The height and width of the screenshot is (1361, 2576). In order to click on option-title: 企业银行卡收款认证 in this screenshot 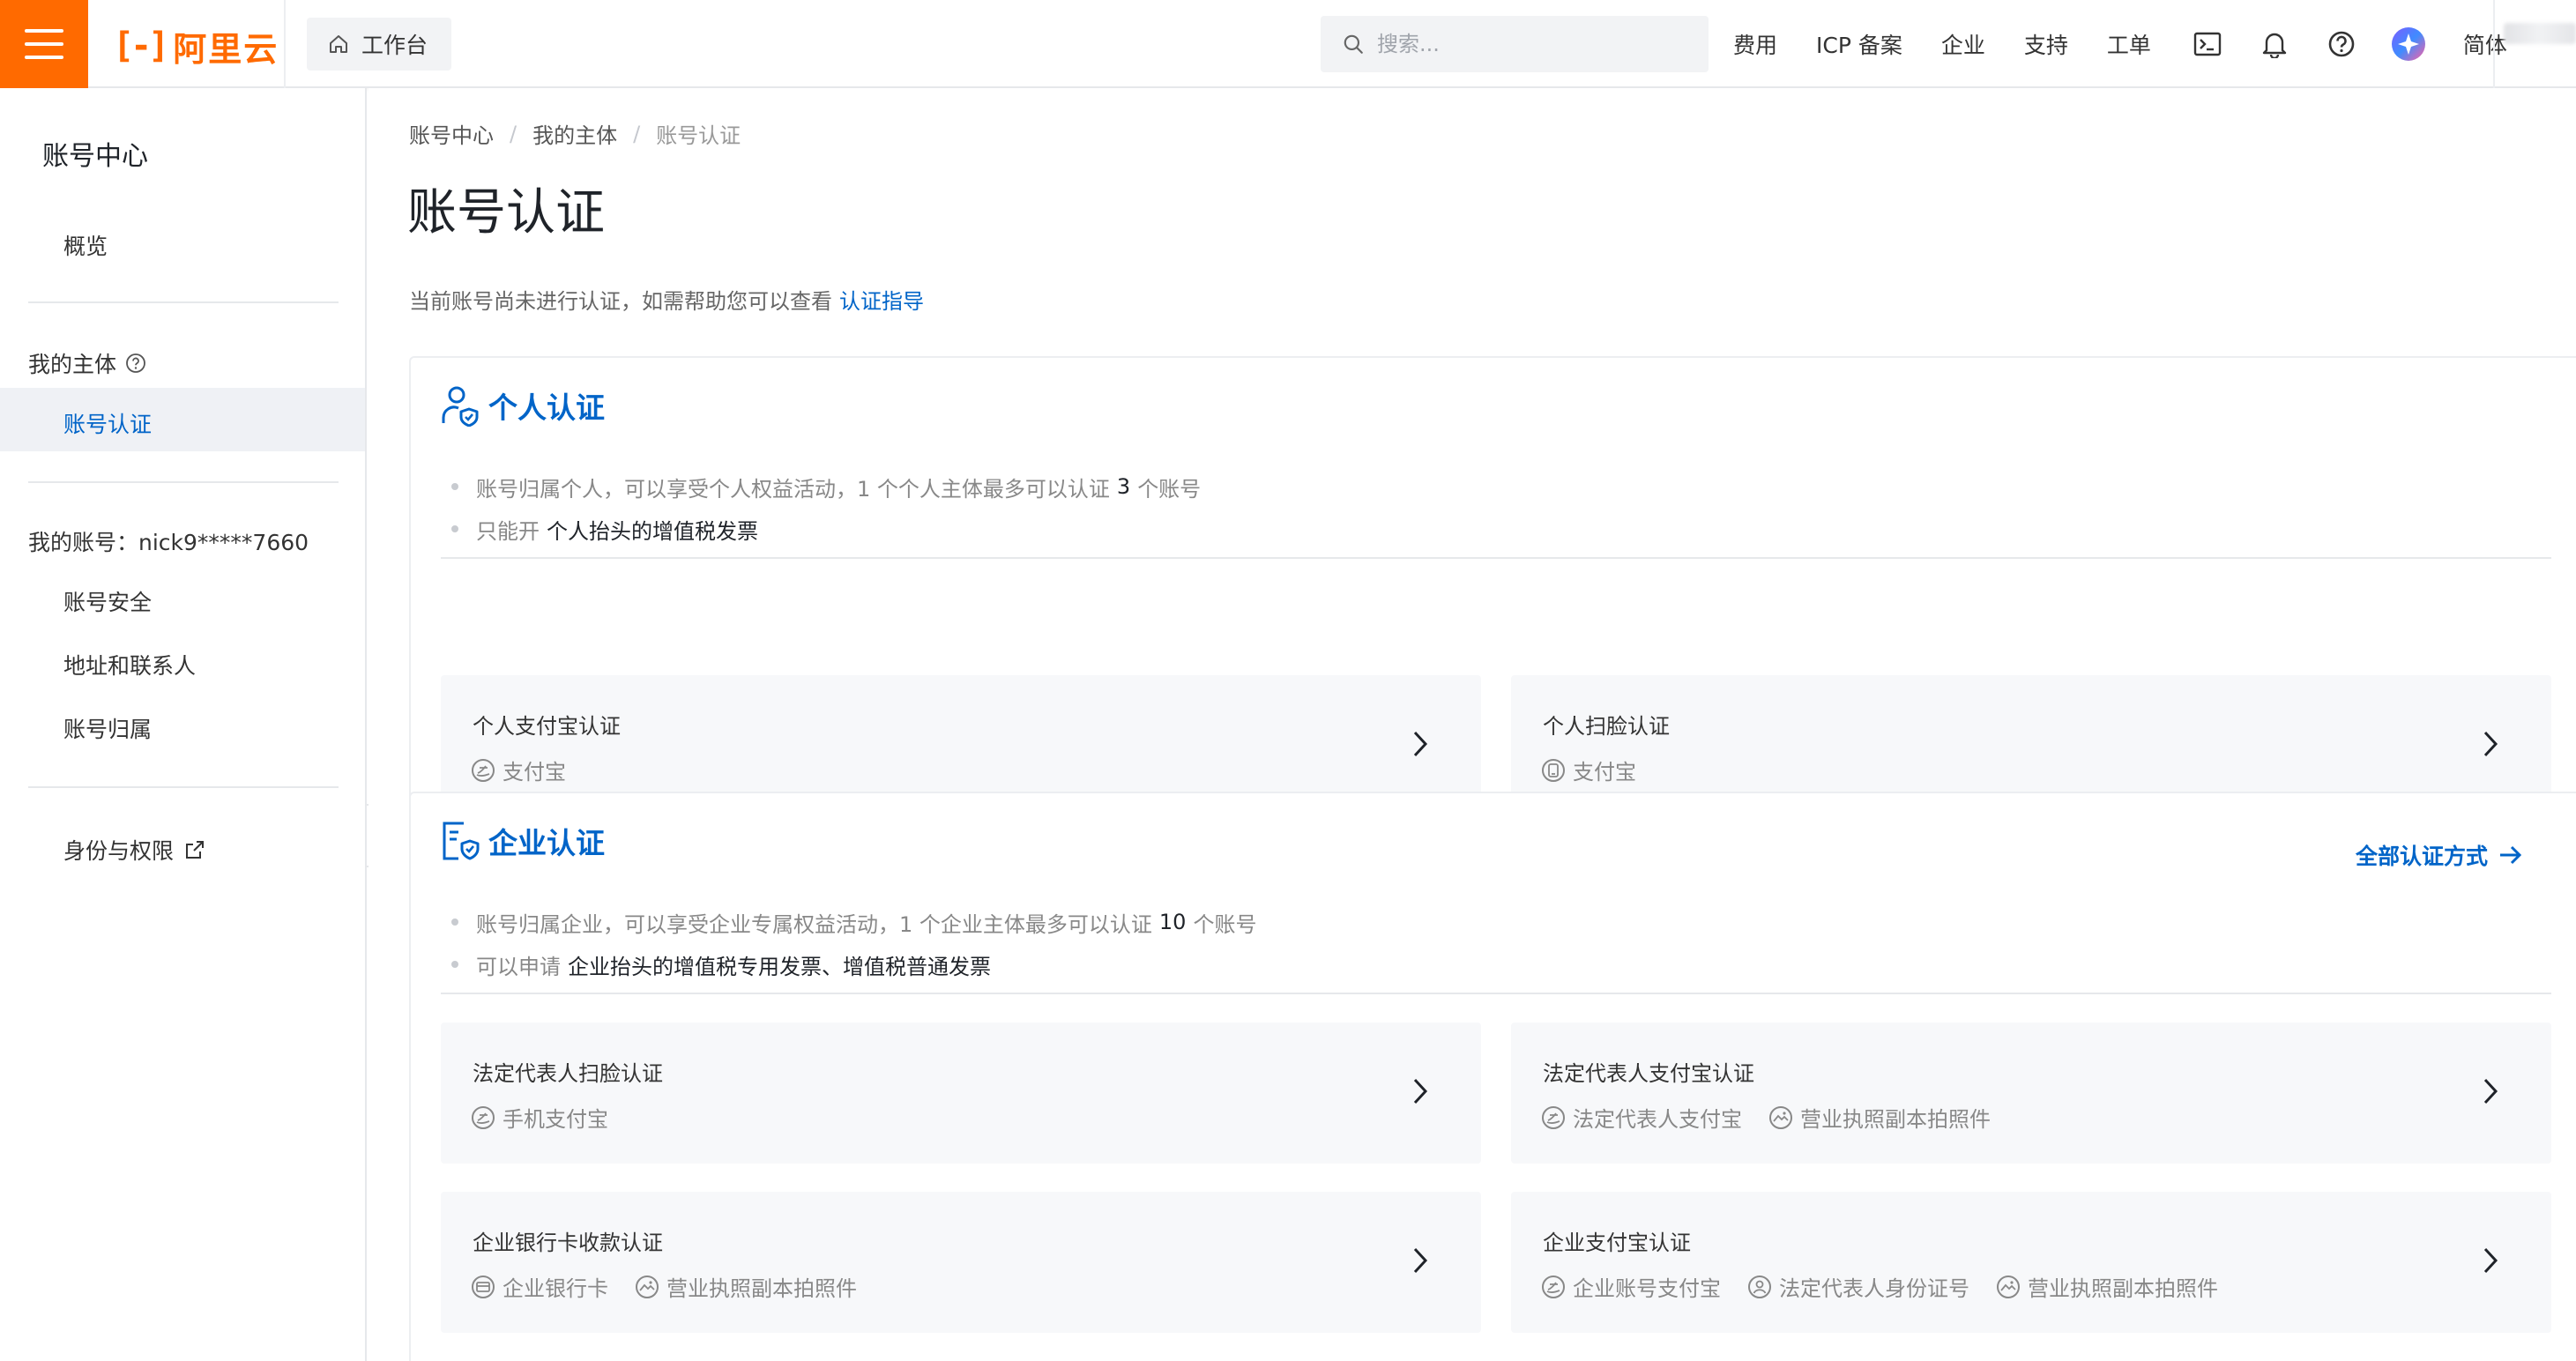, I will do `click(568, 1243)`.